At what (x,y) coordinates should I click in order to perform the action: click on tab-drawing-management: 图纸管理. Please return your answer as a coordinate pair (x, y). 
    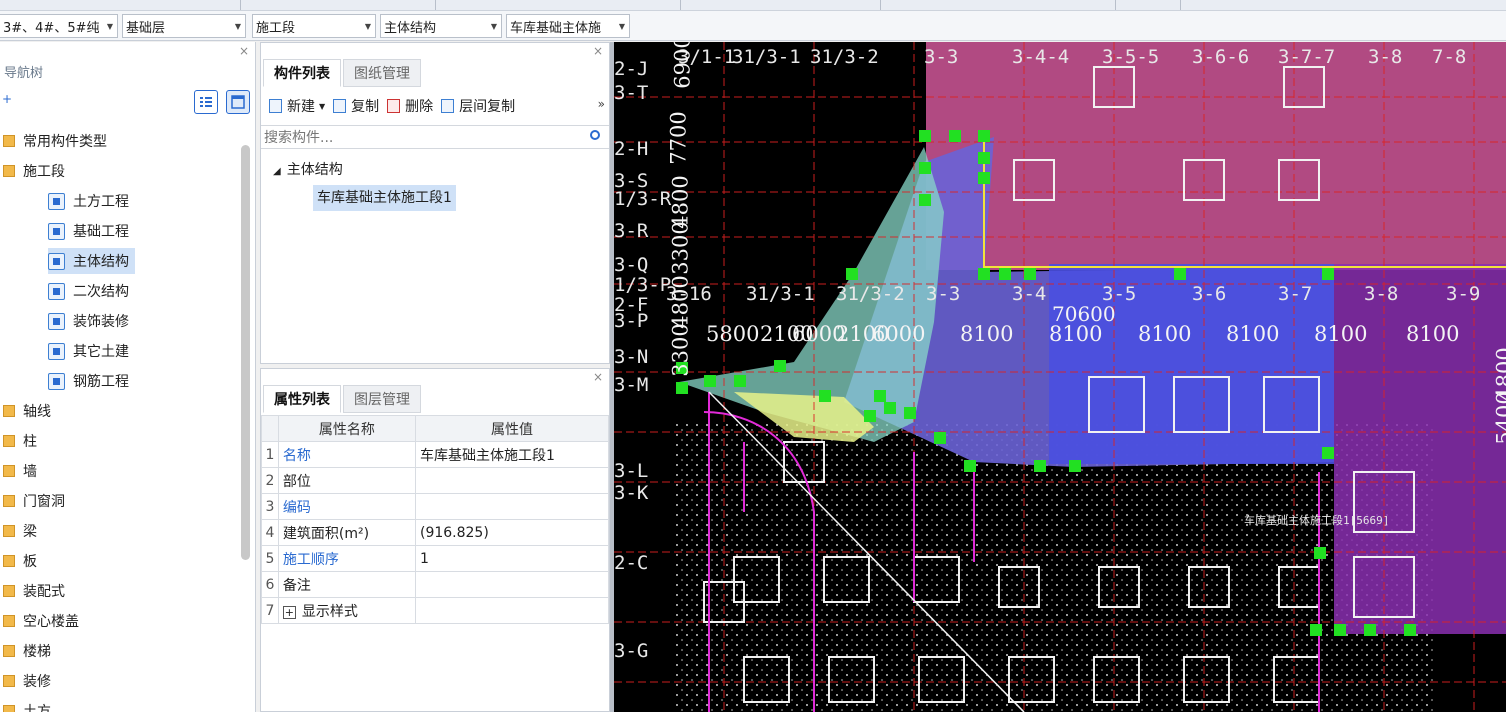
    Looking at the image, I should click on (382, 73).